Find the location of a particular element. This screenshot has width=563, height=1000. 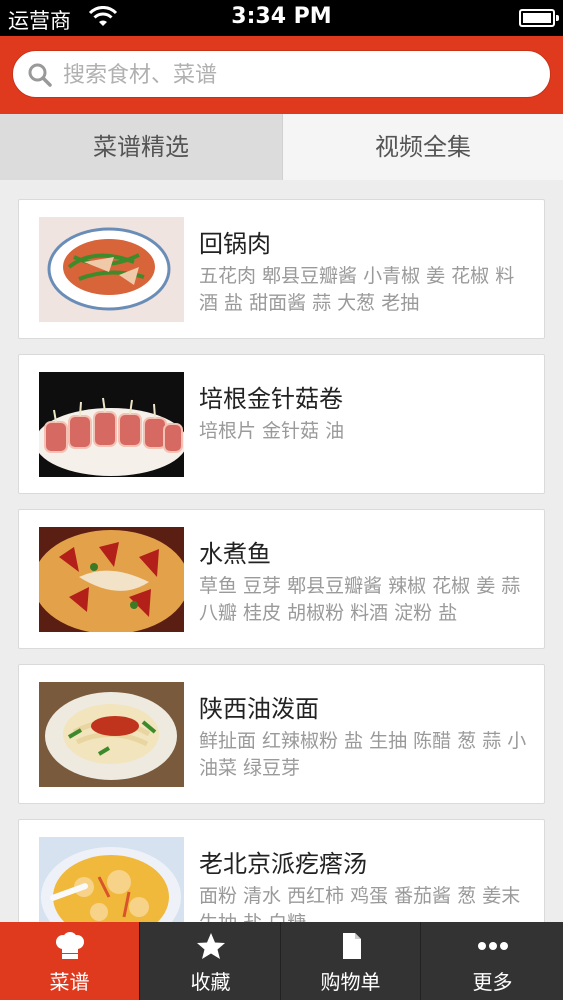

document-icon is located at coordinates (351, 946).